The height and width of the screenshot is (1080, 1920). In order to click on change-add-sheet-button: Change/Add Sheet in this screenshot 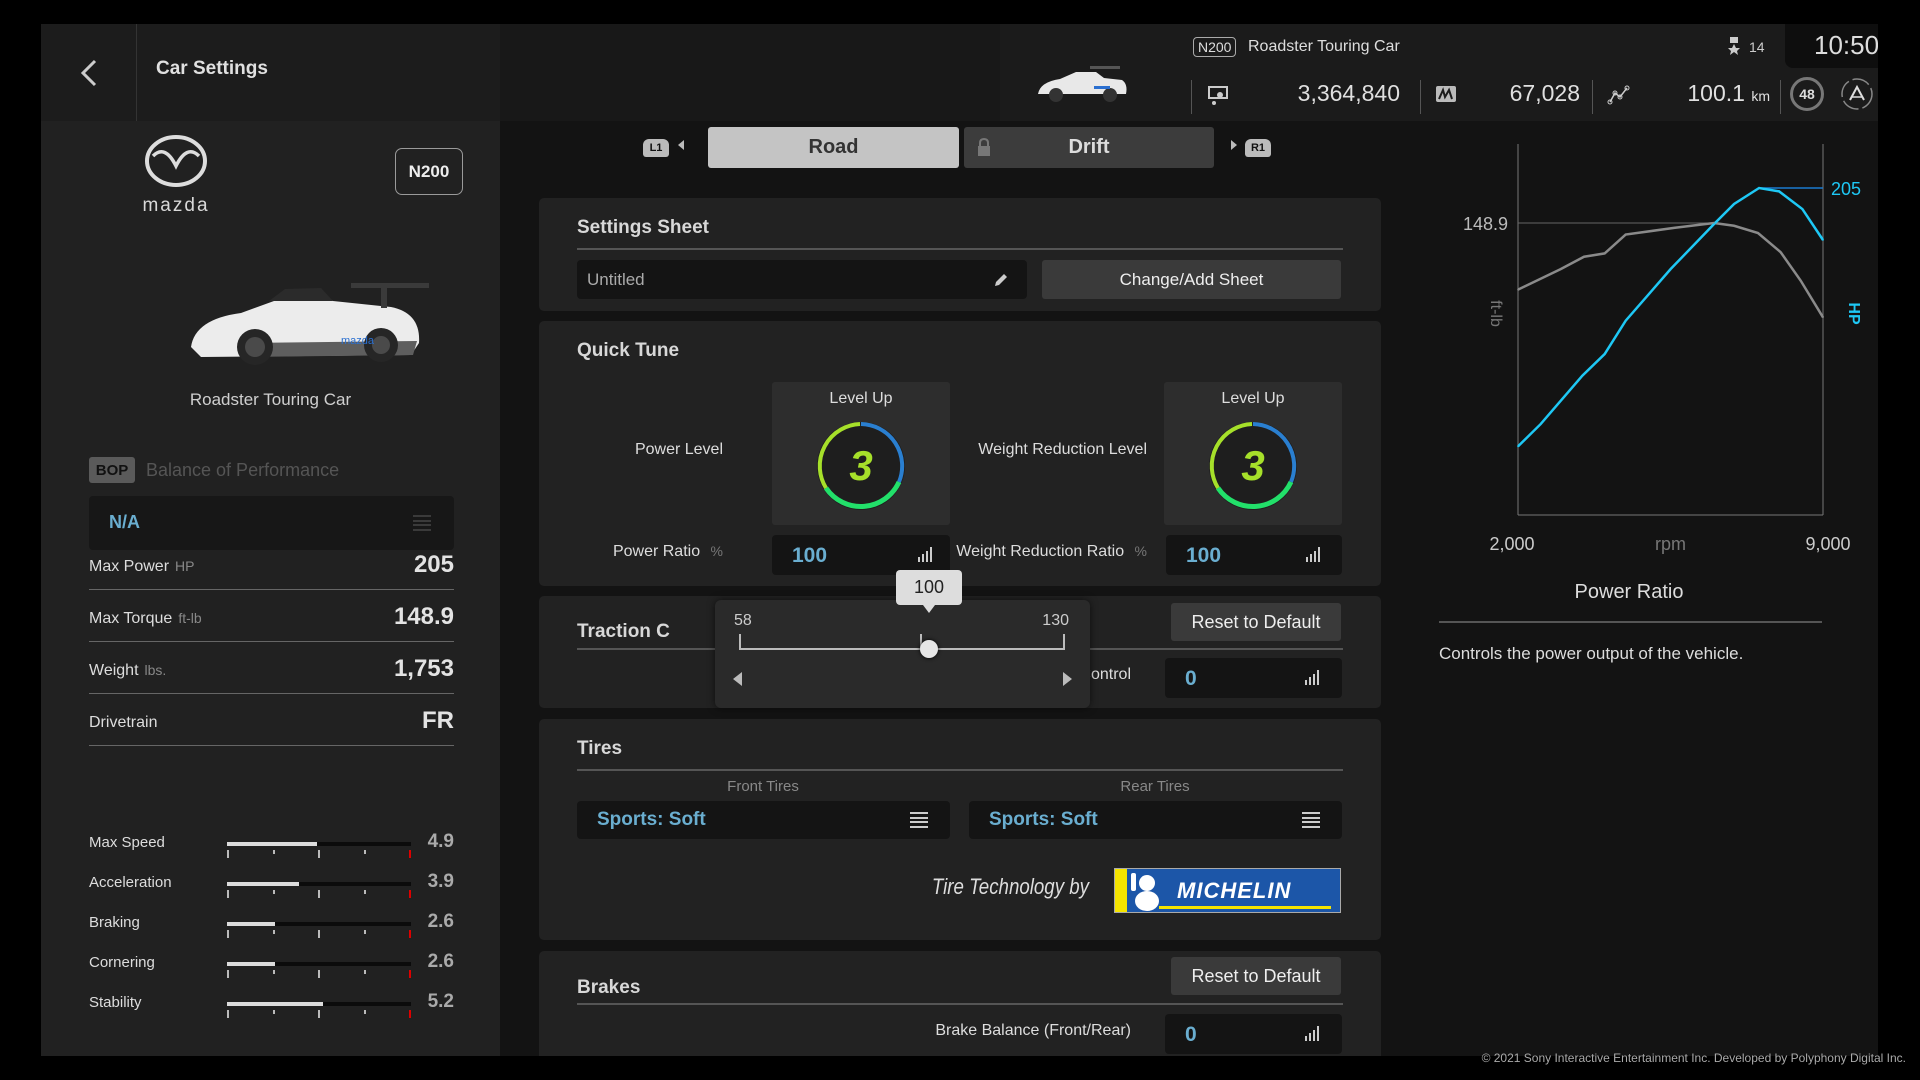, I will do `click(1191, 279)`.